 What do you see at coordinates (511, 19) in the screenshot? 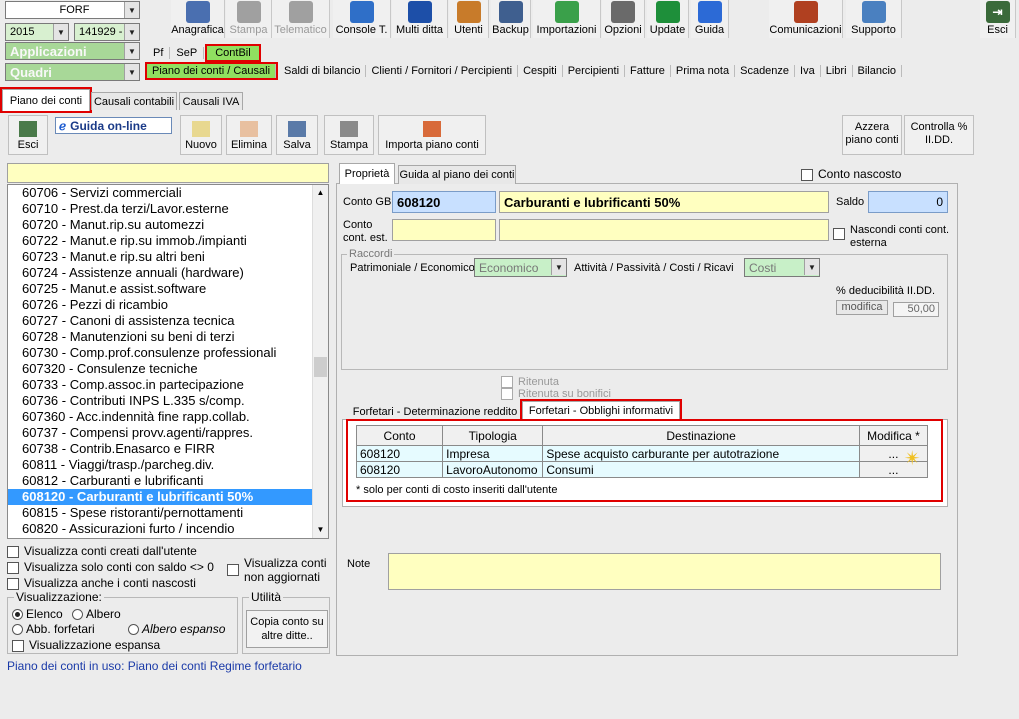
I see `toolbar-button-backup: Backup` at bounding box center [511, 19].